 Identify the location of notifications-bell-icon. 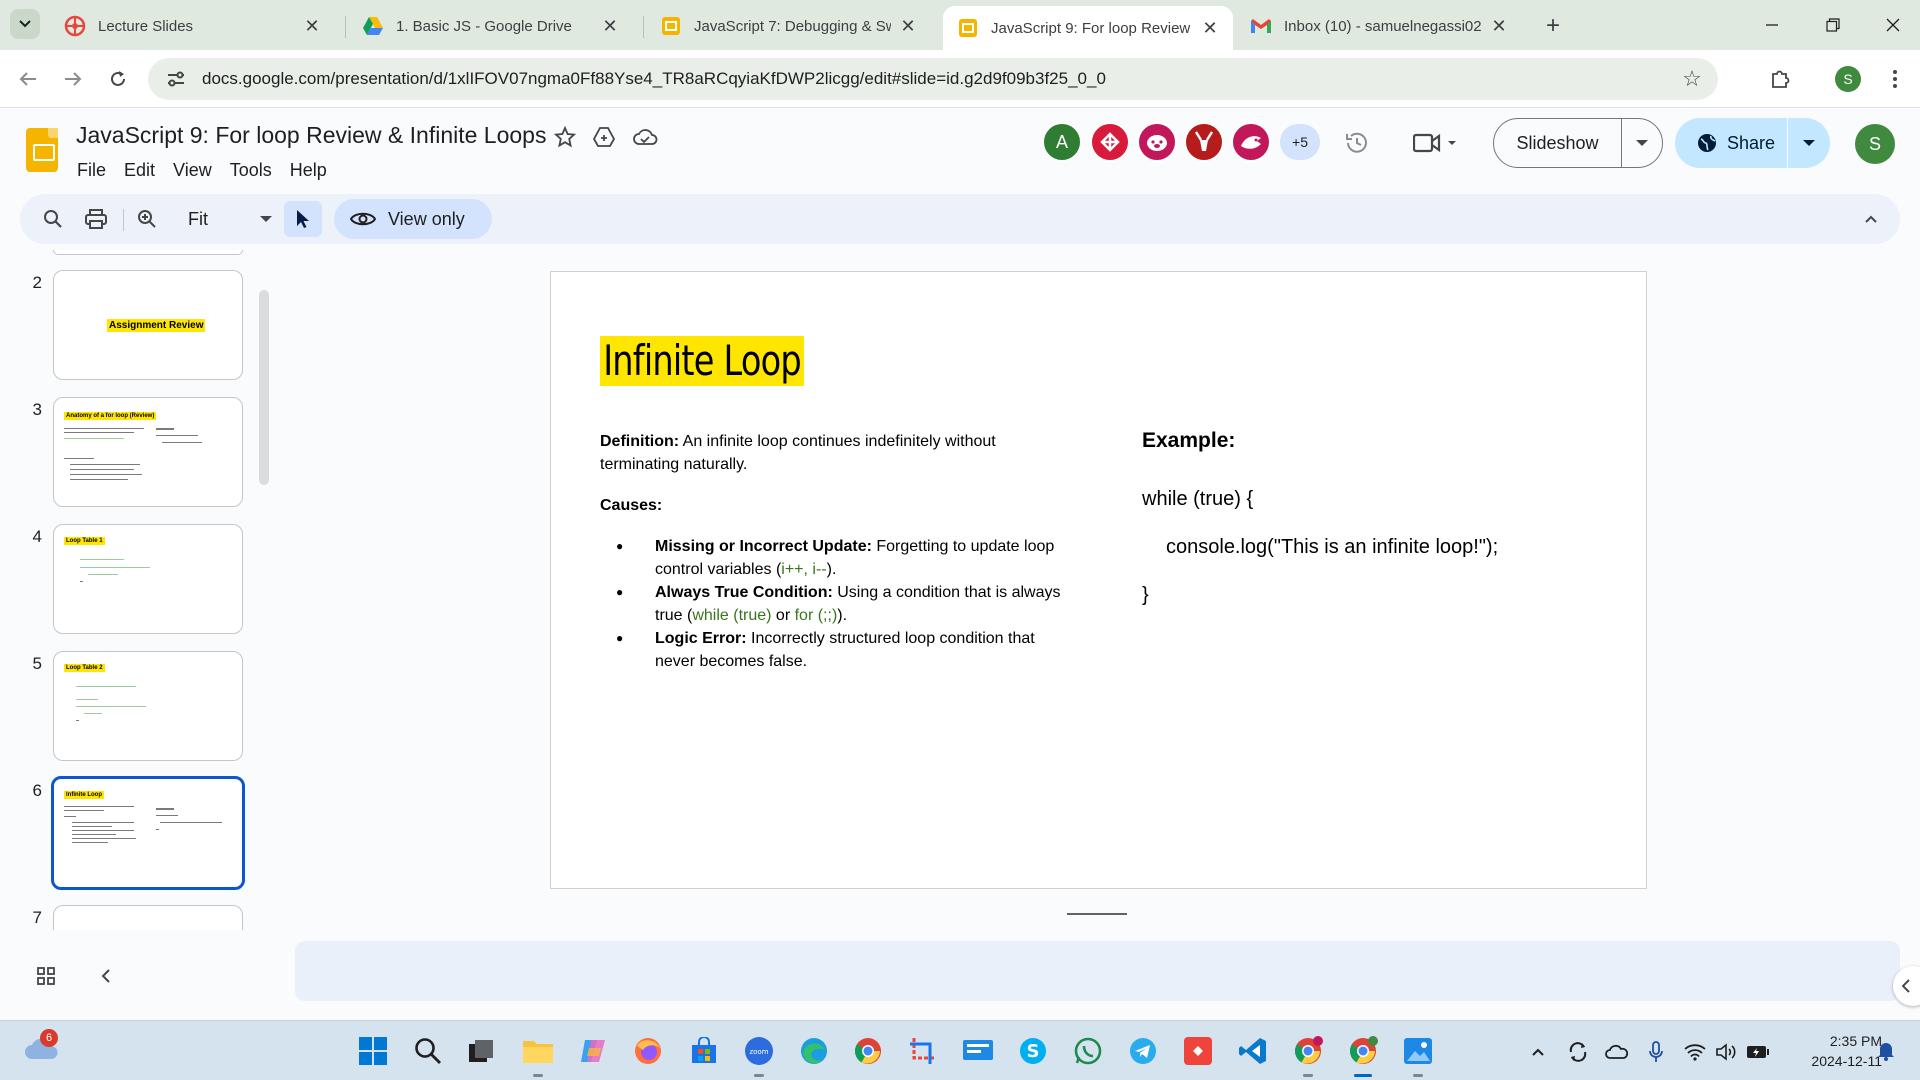
(1886, 1051).